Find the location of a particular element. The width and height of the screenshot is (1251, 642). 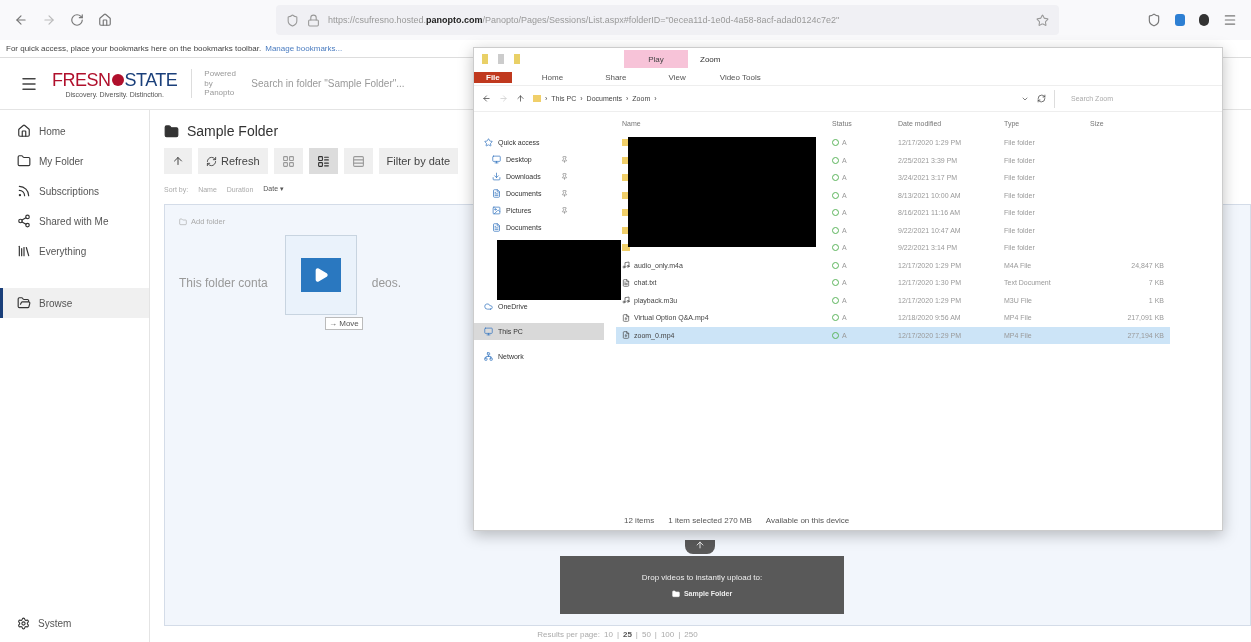

play-icon is located at coordinates (321, 275).